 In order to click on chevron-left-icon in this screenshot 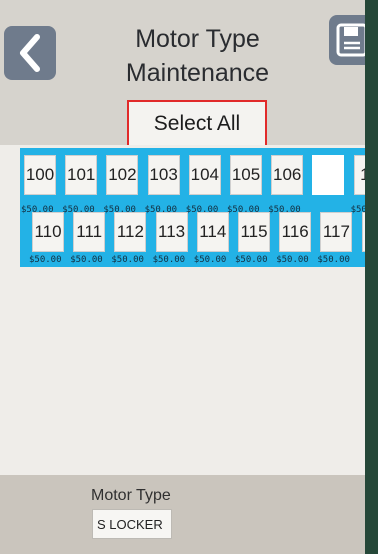, I will do `click(30, 53)`.